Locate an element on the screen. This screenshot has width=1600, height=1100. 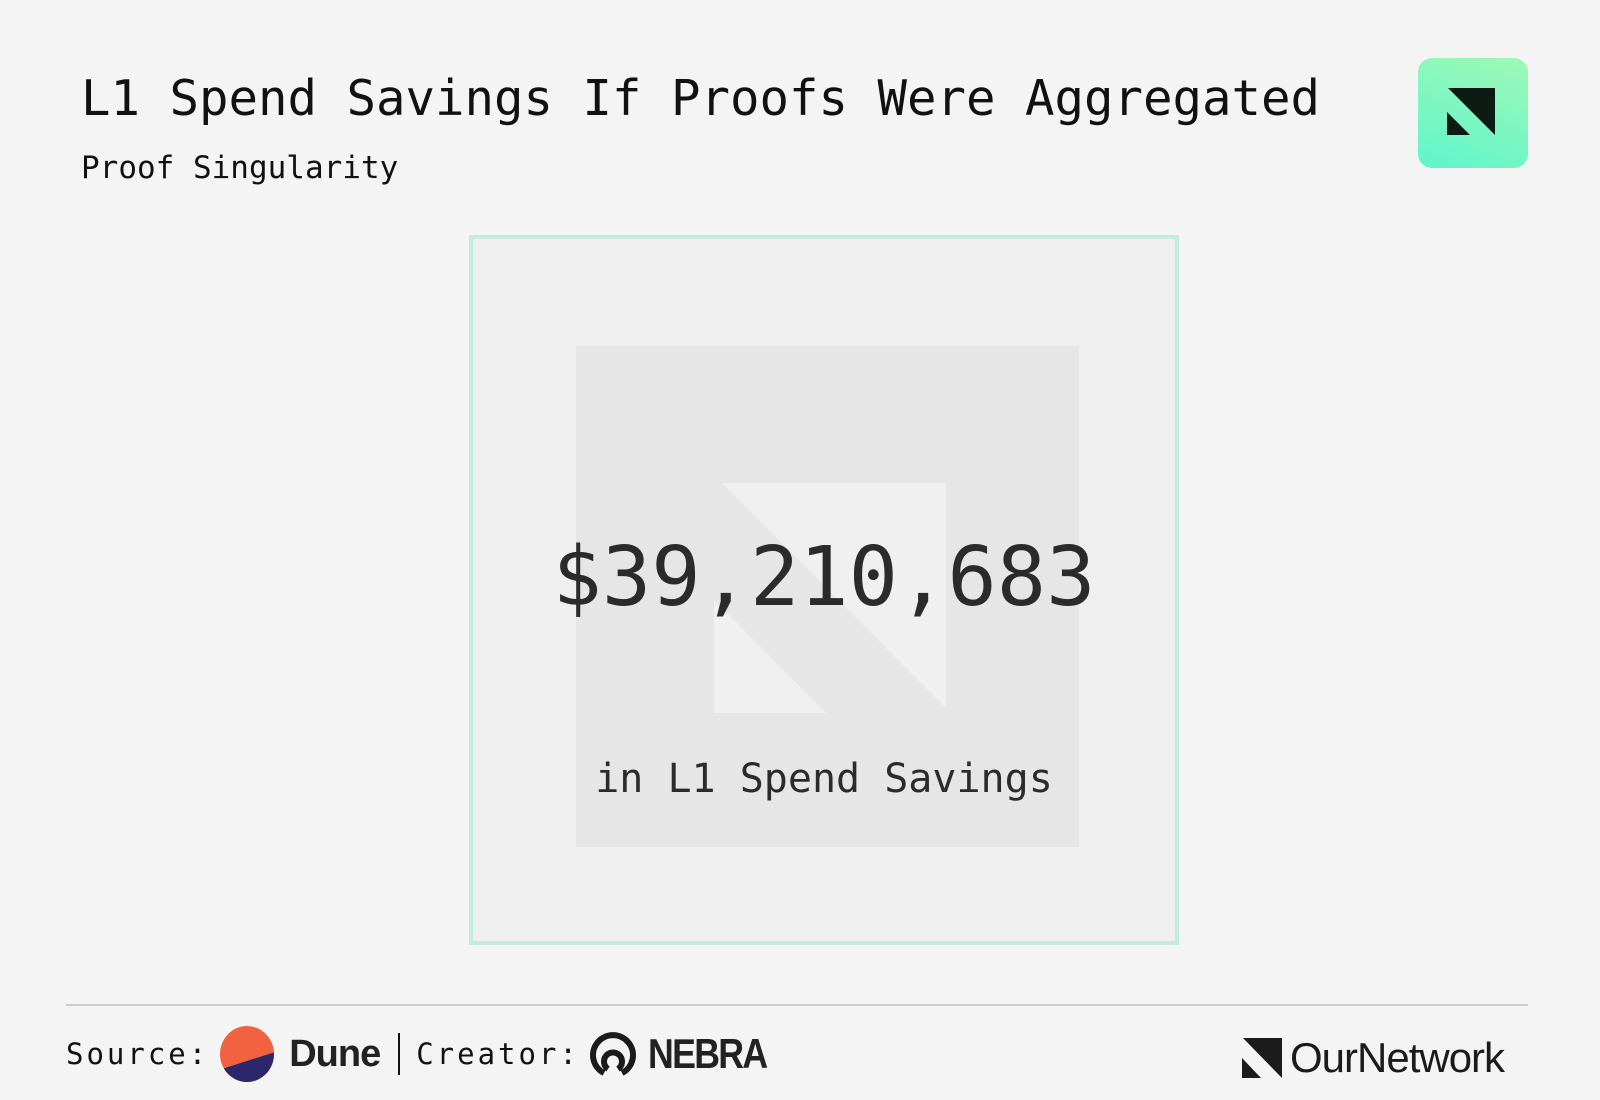
source-label: Source: is located at coordinates (138, 1054).